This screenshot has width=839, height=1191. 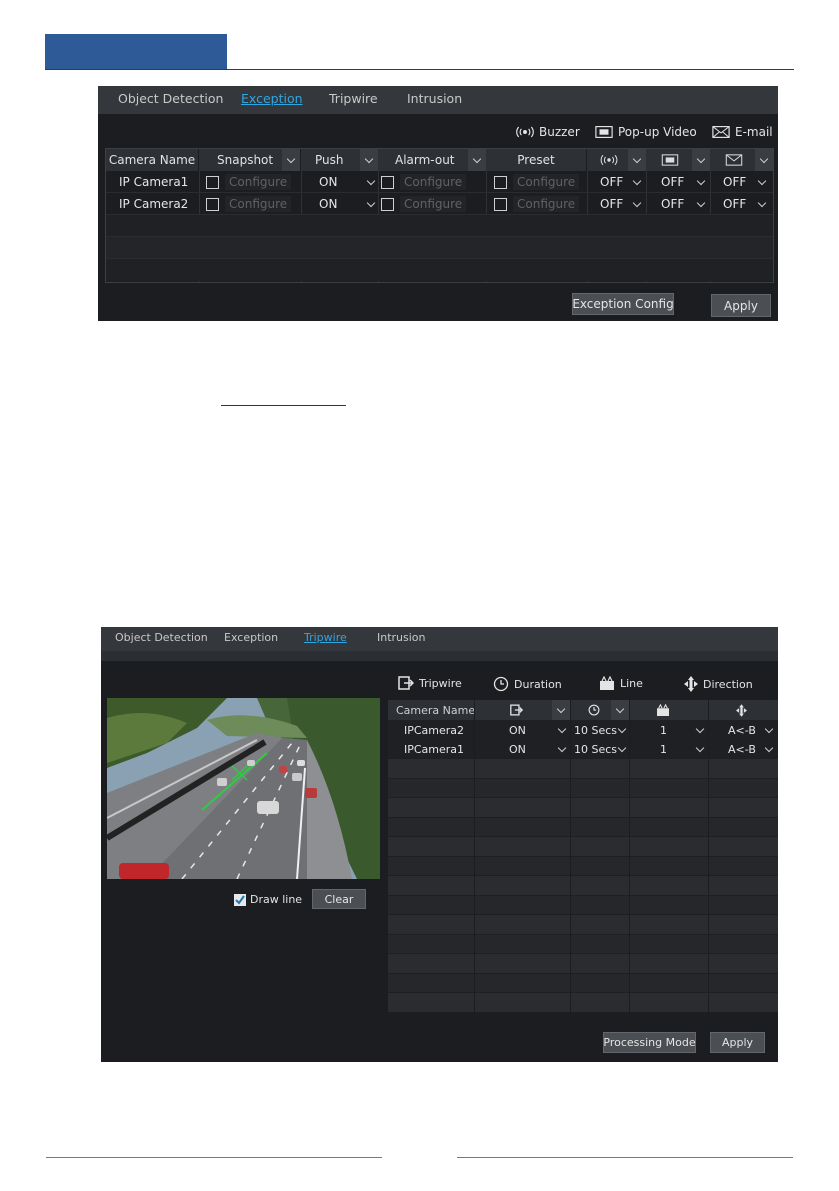 What do you see at coordinates (430, 683) in the screenshot?
I see `tripwire-legend: Tripwire` at bounding box center [430, 683].